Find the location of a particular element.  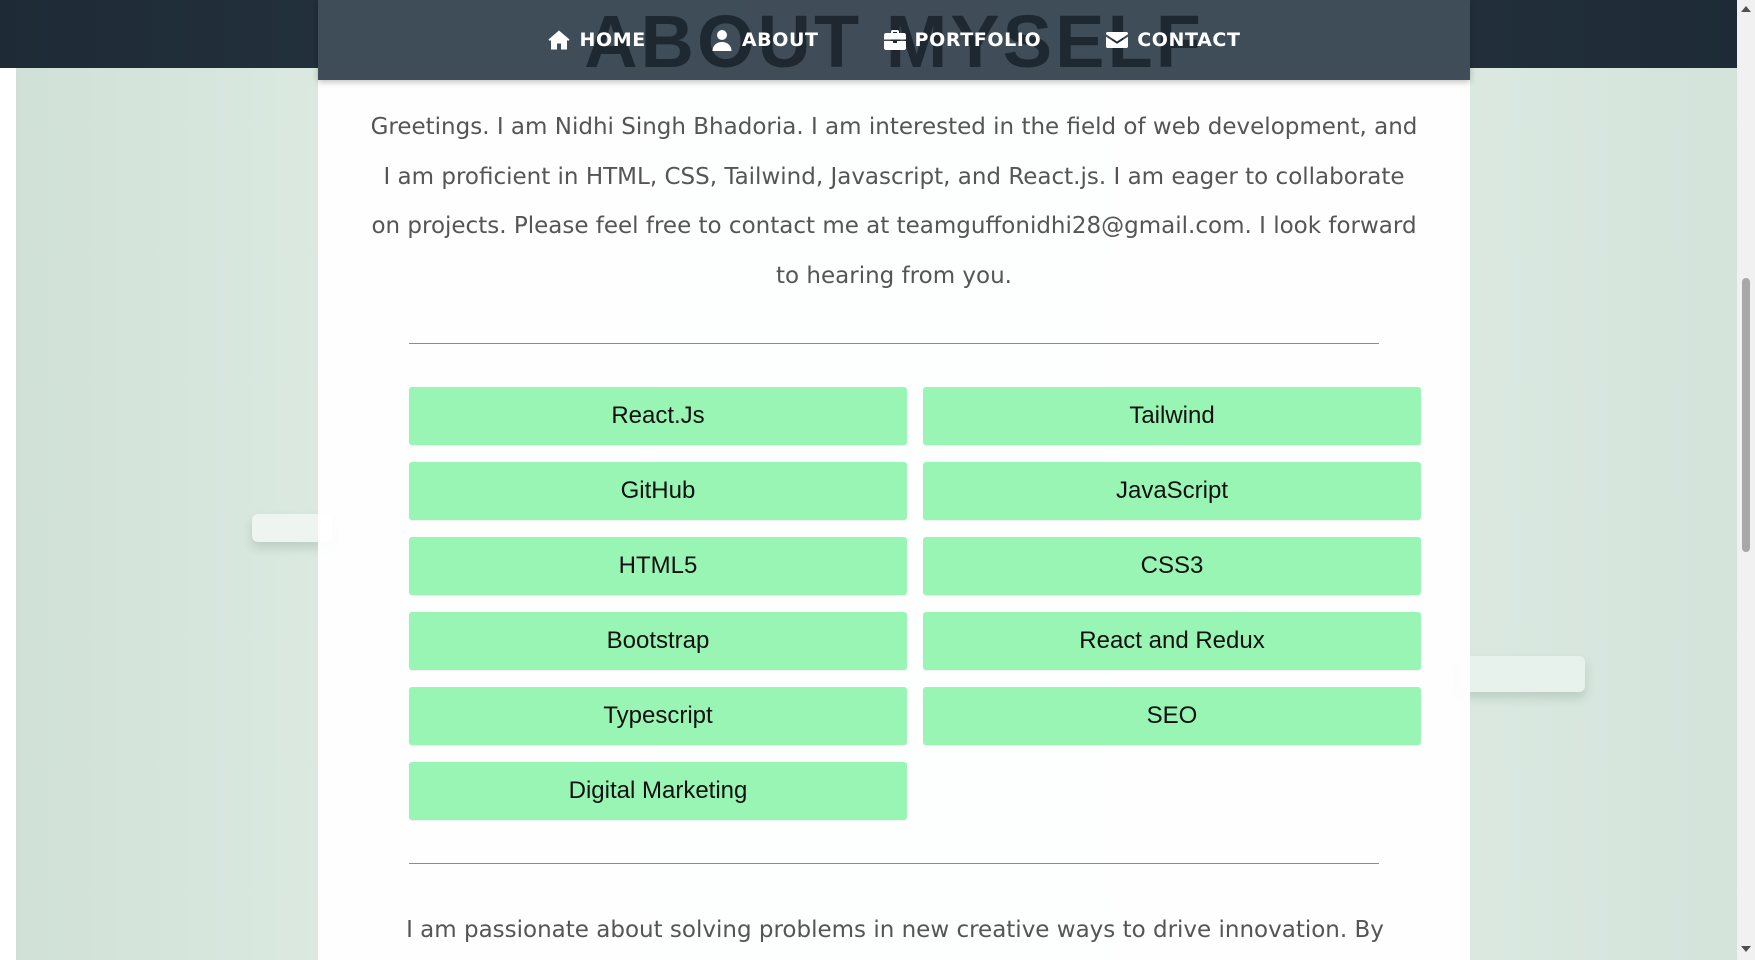

skill-github: GitHub is located at coordinates (658, 491).